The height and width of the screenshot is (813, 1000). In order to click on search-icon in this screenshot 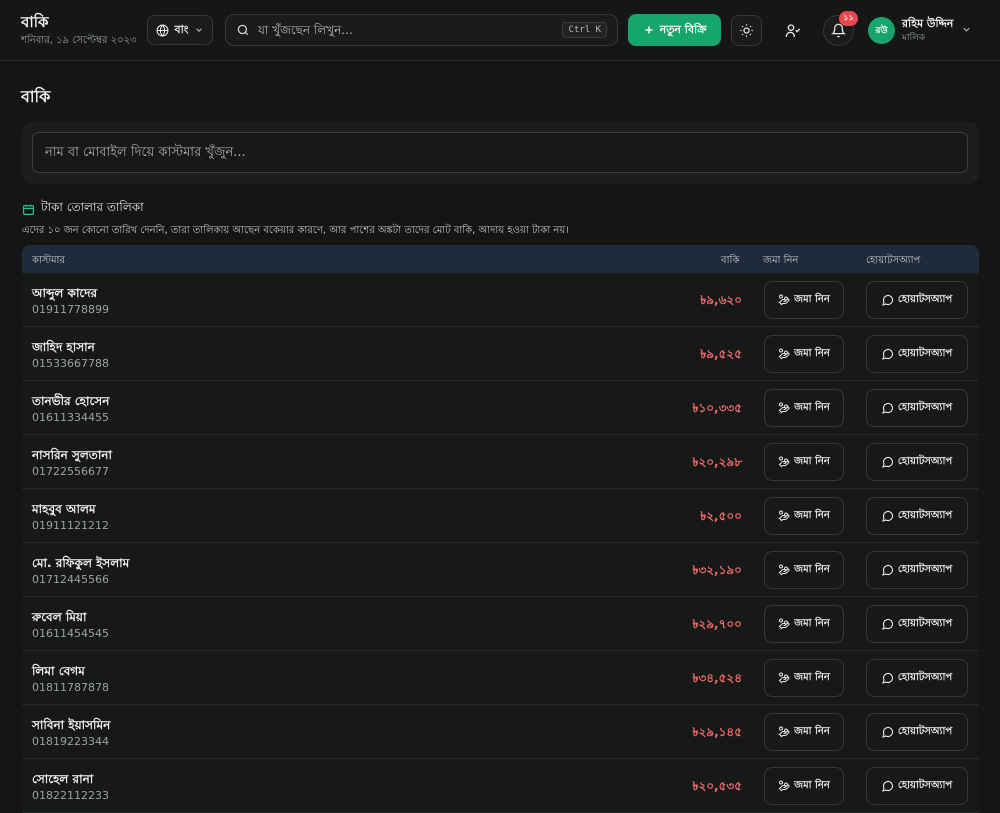, I will do `click(243, 30)`.